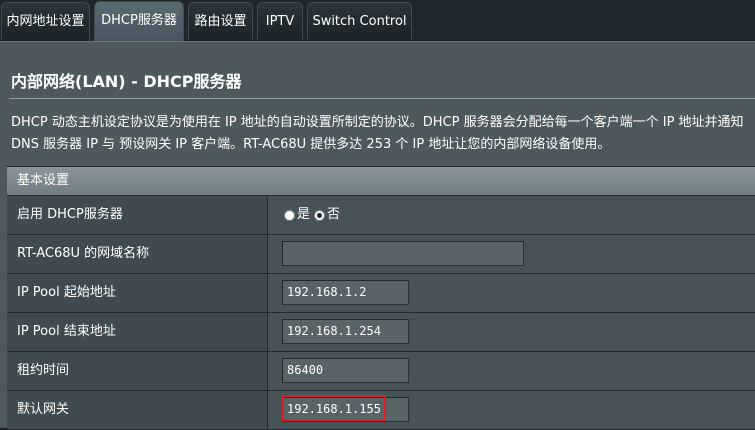  I want to click on radio-yes, so click(289, 215).